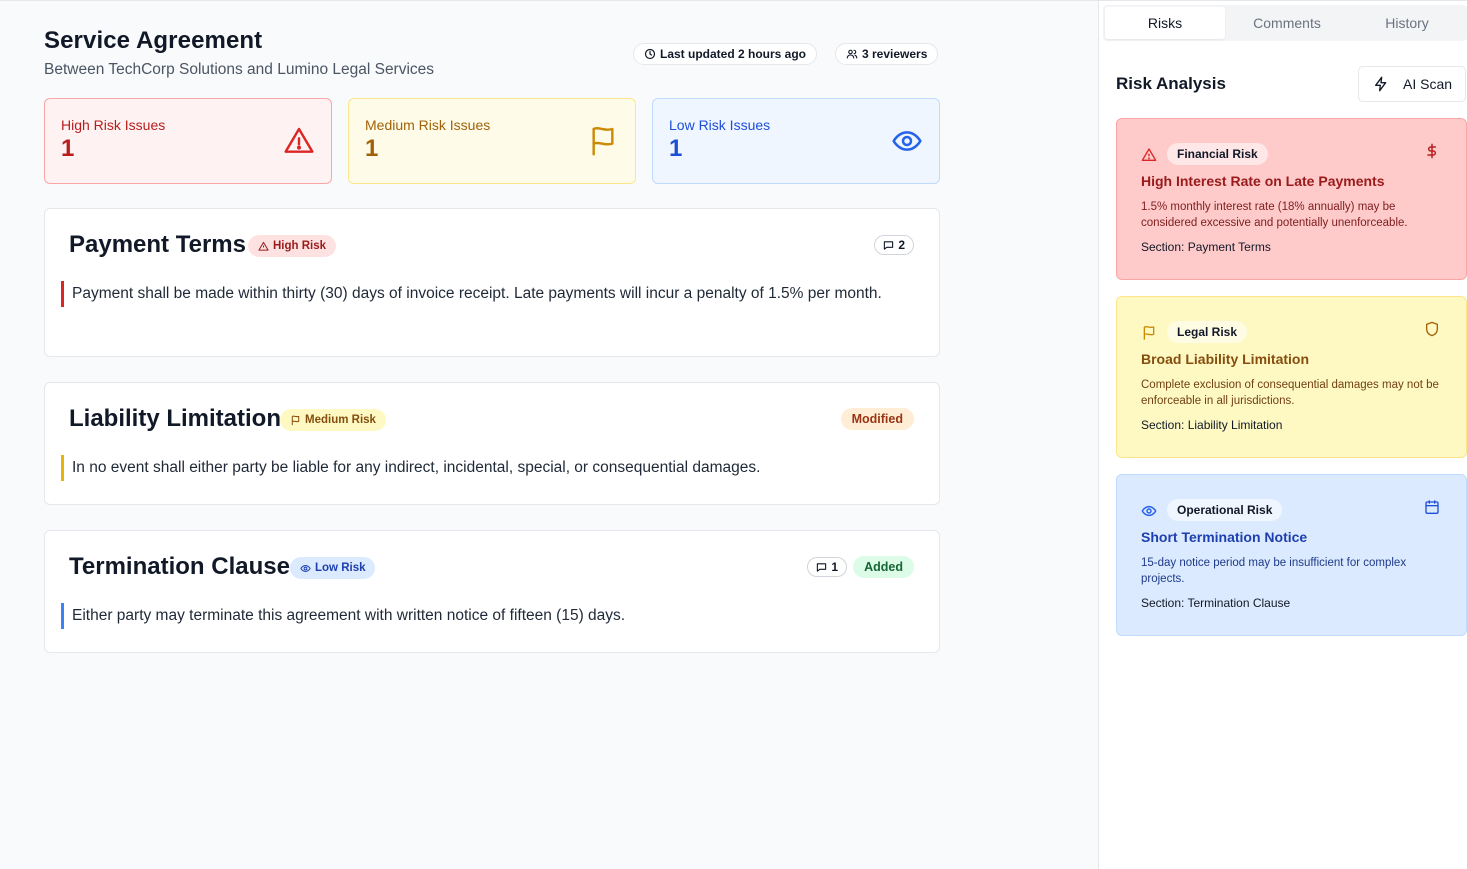 This screenshot has height=869, width=1467. I want to click on comment-count-button: 2, so click(894, 245).